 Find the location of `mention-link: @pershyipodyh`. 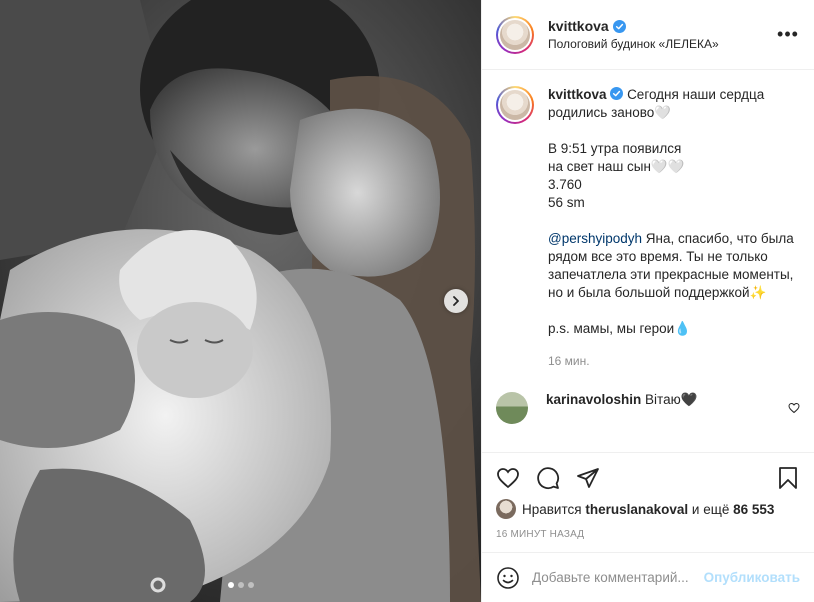

mention-link: @pershyipodyh is located at coordinates (595, 238).